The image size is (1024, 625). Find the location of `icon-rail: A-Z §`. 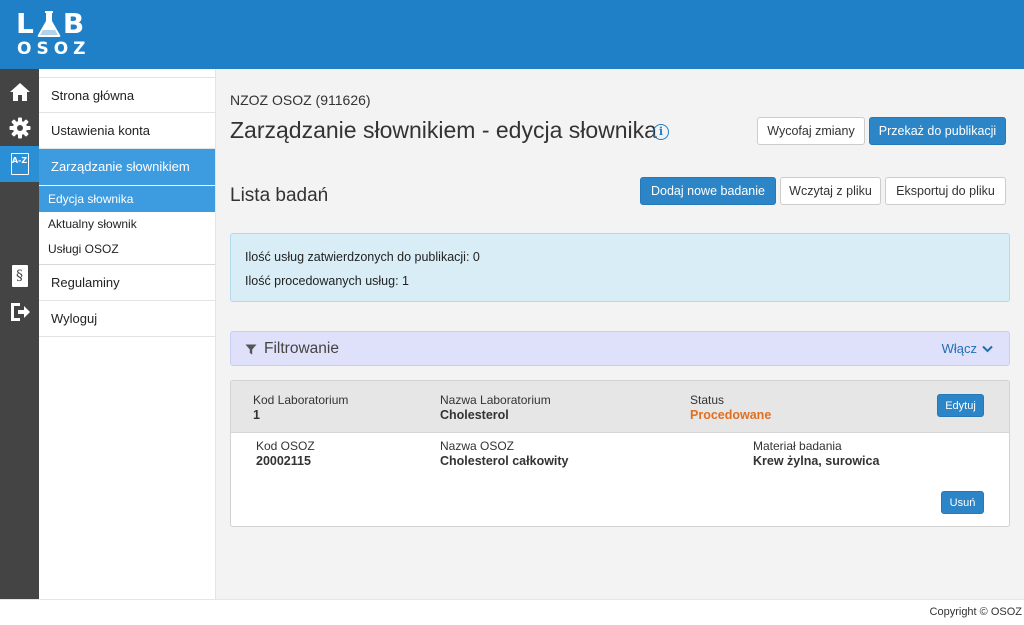

icon-rail: A-Z § is located at coordinates (19, 334).